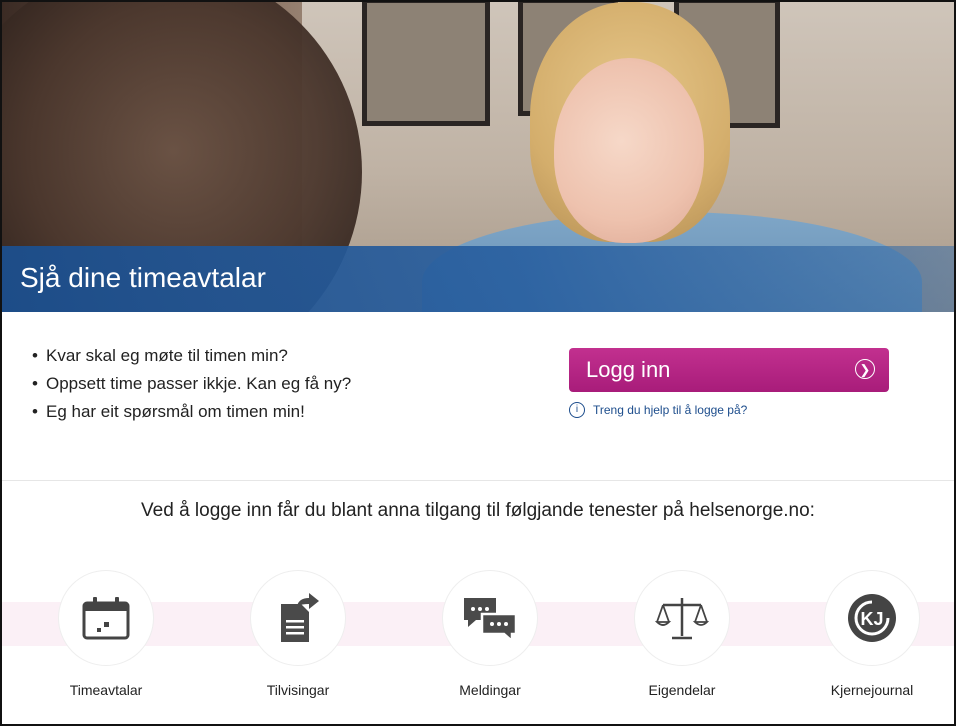  I want to click on service-label: Tilvisingar, so click(298, 690).